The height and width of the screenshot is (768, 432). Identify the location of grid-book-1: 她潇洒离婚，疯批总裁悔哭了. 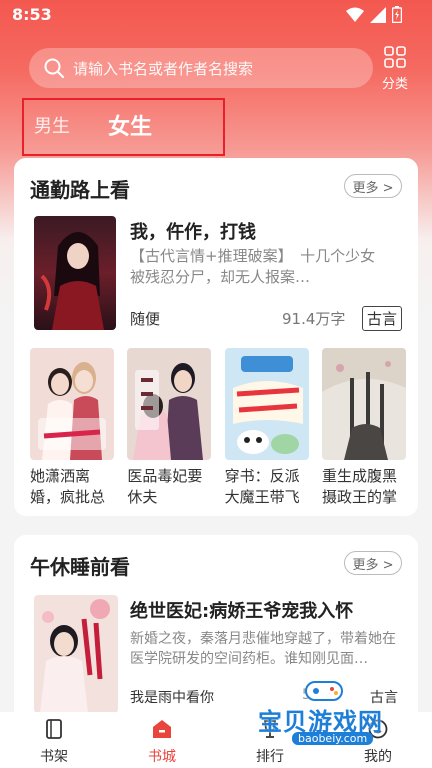
(72, 428).